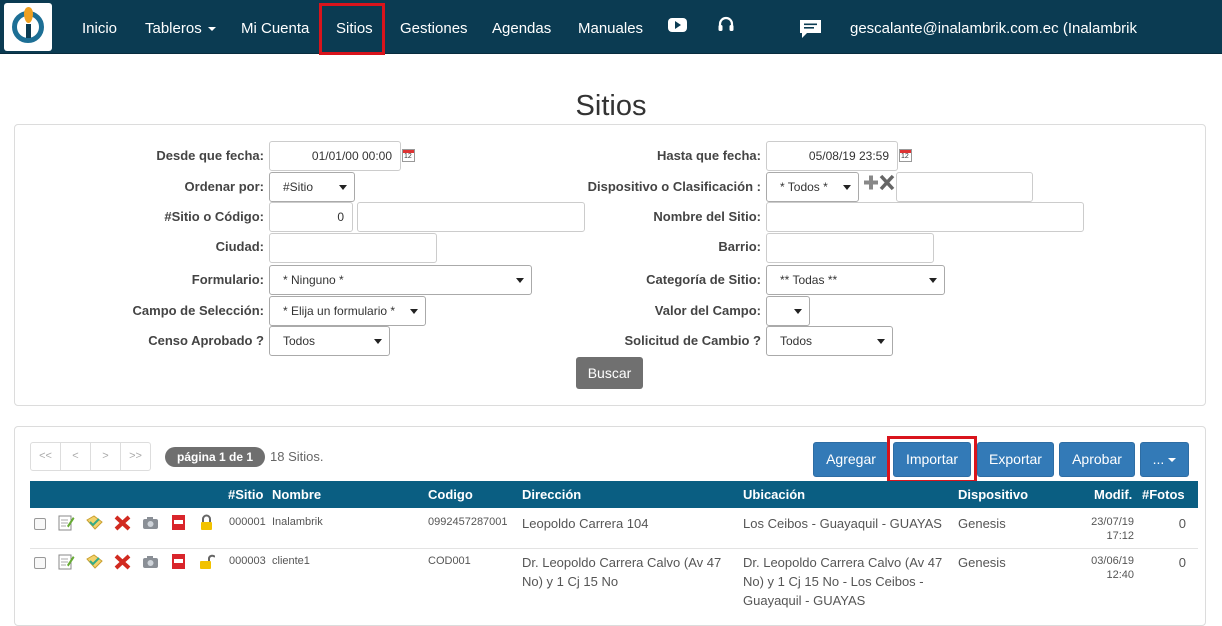 The image size is (1222, 626). I want to click on unlock-icon, so click(206, 561).